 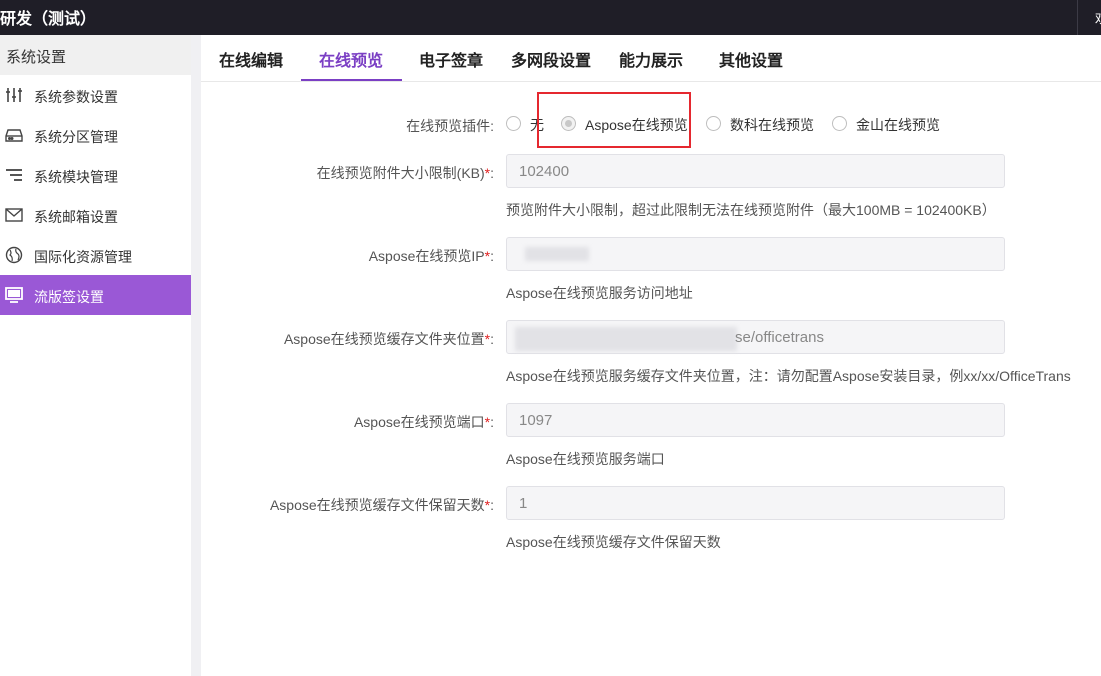 What do you see at coordinates (557, 254) in the screenshot?
I see `redacted-ip` at bounding box center [557, 254].